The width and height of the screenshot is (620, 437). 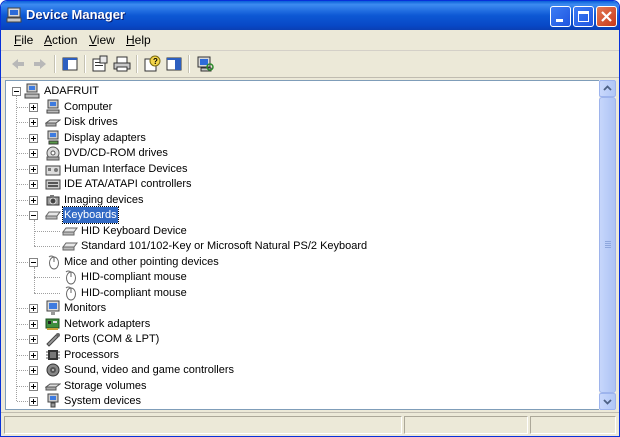 I want to click on tree-node-label: Monitors, so click(x=85, y=308).